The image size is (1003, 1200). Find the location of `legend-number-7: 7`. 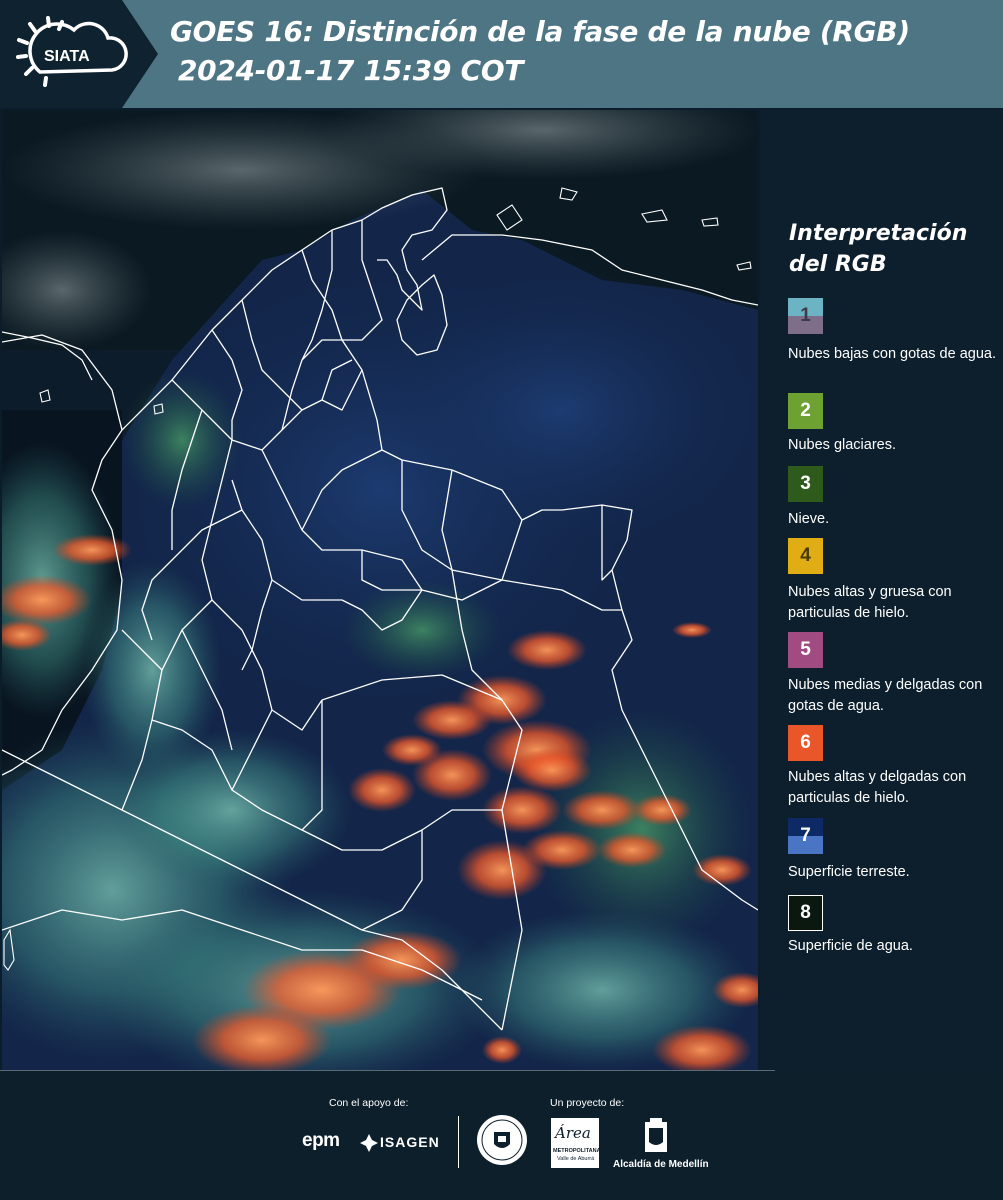

legend-number-7: 7 is located at coordinates (805, 835).